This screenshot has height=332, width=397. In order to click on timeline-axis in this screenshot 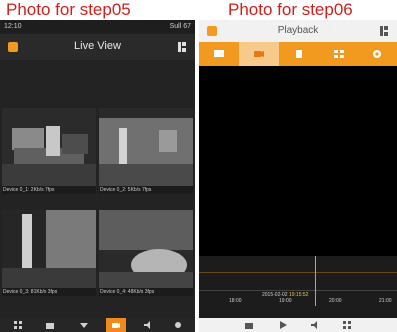, I will do `click(298, 290)`.